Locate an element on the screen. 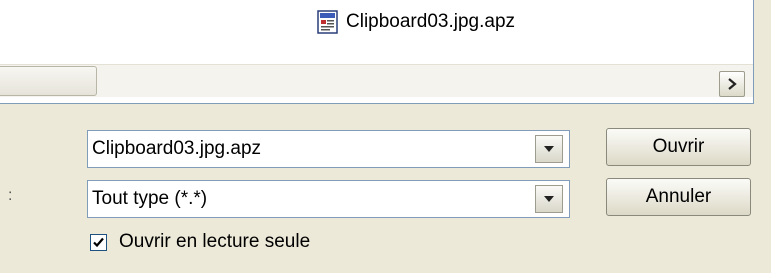  readonly-checkbox-label: Ouvrir en lecture seule is located at coordinates (215, 241).